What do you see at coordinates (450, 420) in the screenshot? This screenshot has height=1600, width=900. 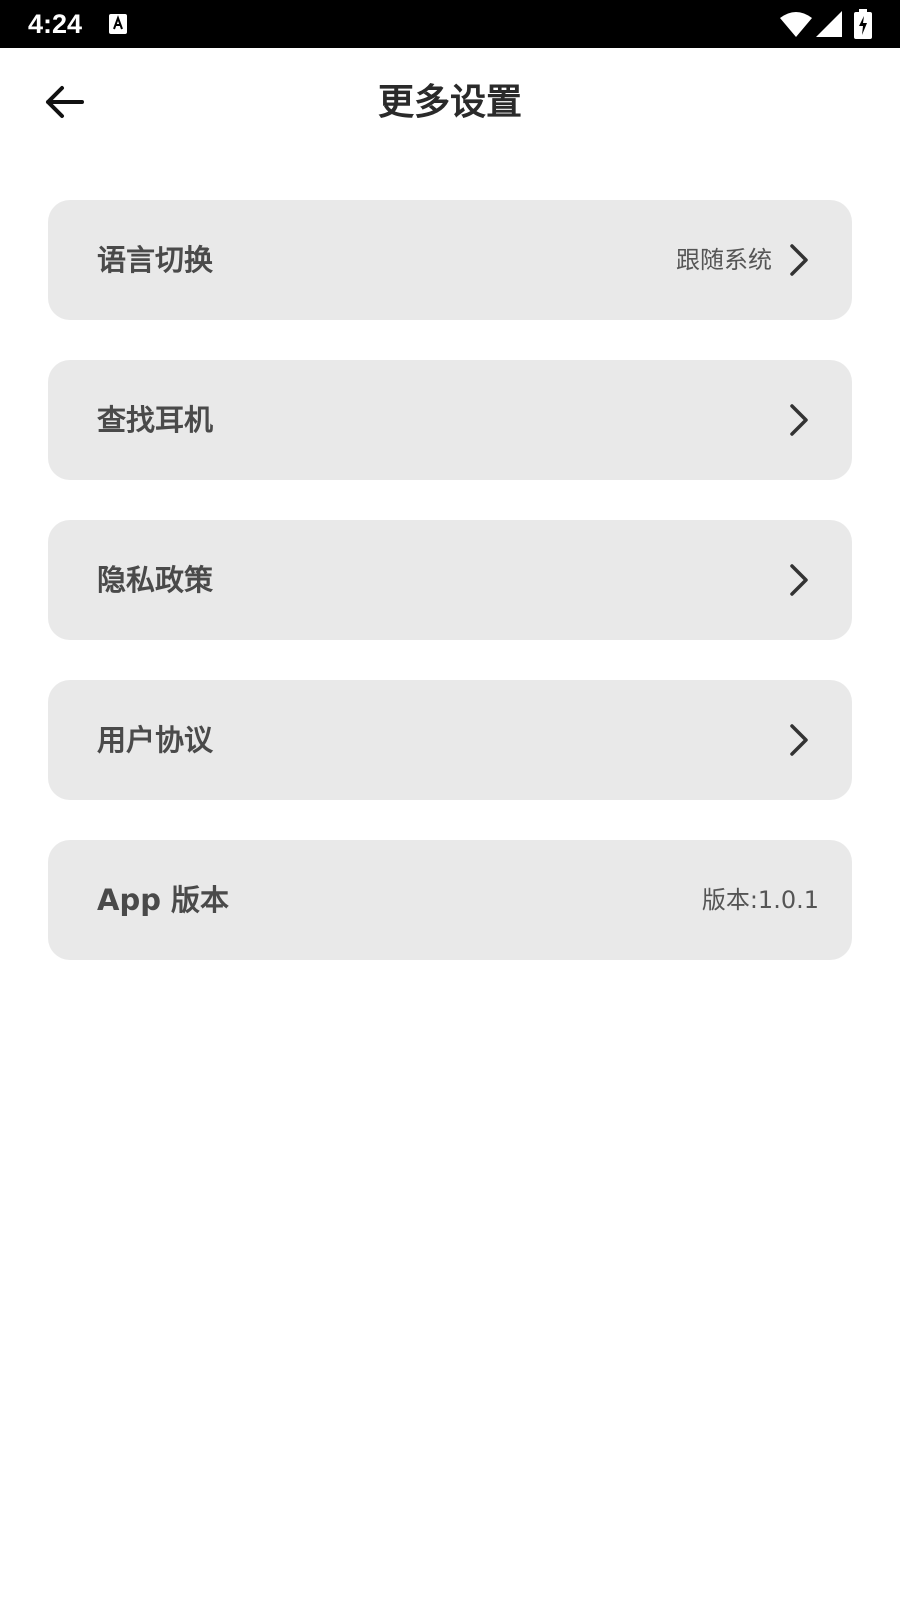 I see `settings-row-find-earphones: 查找耳机` at bounding box center [450, 420].